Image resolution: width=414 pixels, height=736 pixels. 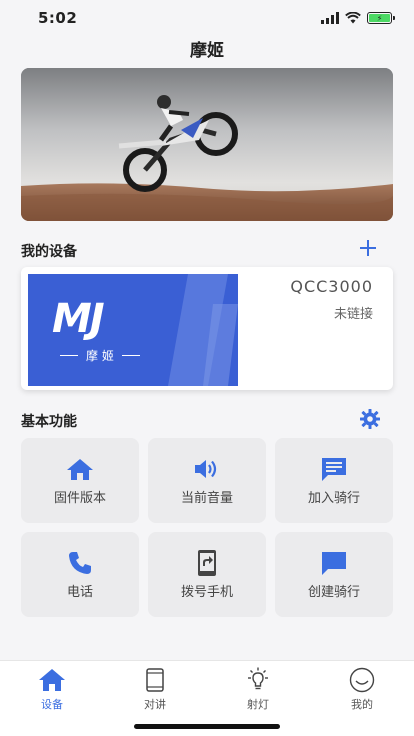 I want to click on gear-icon, so click(x=370, y=419).